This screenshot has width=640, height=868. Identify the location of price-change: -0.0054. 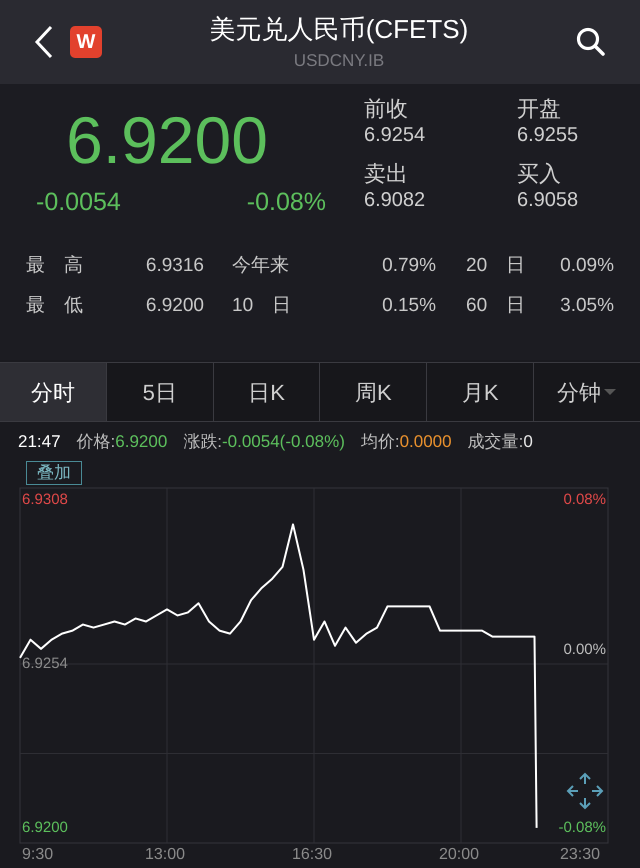
(78, 202).